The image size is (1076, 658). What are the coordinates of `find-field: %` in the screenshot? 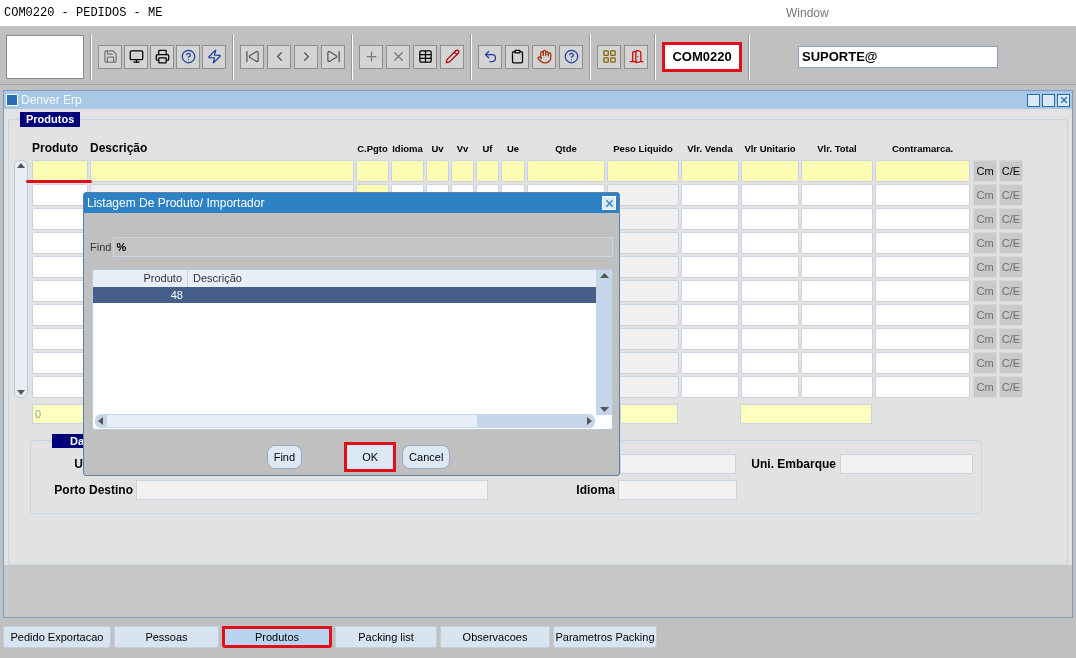 It's located at (363, 247).